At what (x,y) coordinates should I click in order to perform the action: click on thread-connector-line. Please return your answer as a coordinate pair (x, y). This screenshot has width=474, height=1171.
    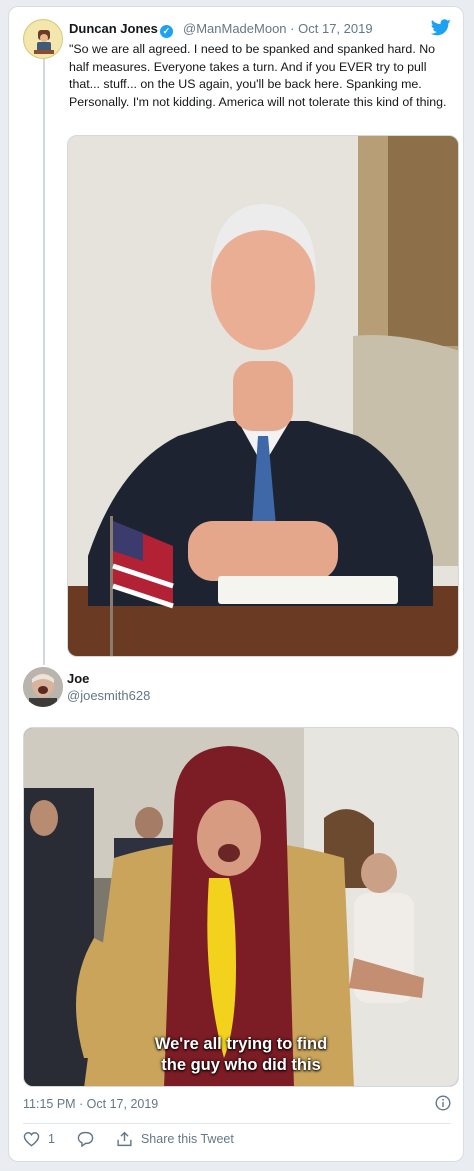
    Looking at the image, I should click on (44, 360).